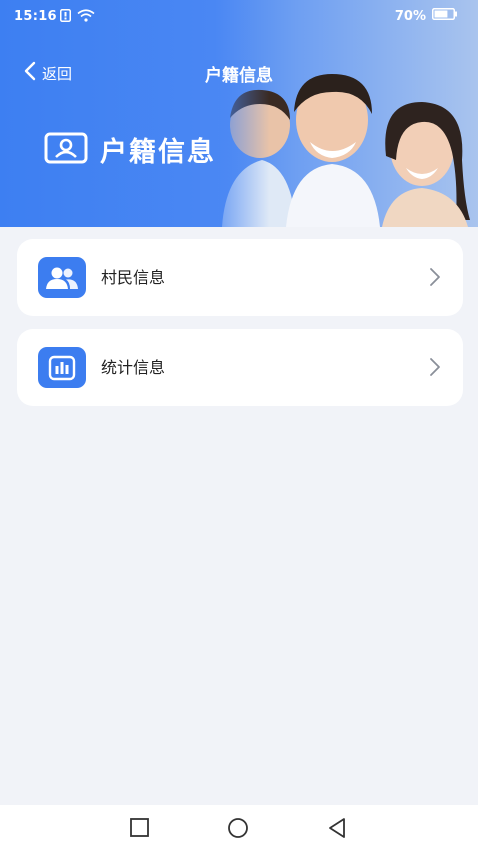  I want to click on hero-title: 户籍信息, so click(158, 152).